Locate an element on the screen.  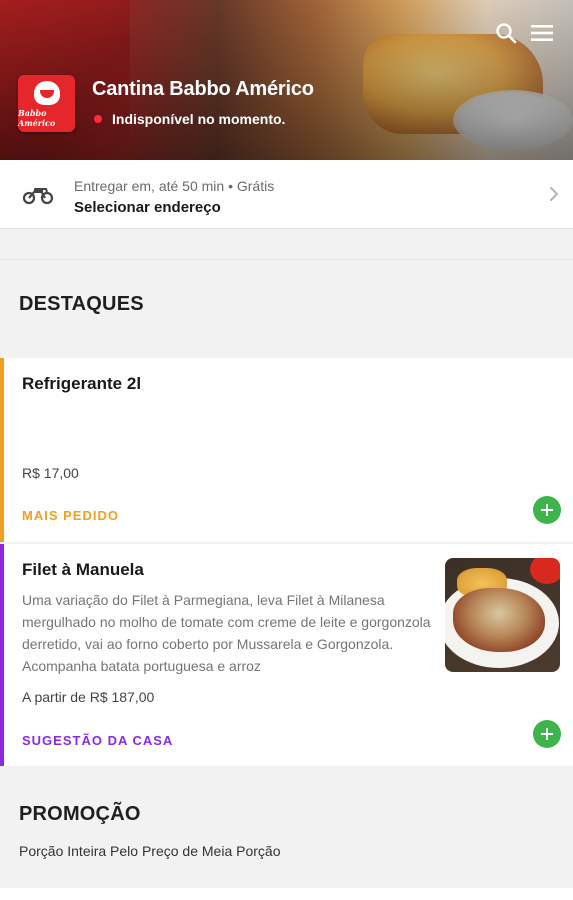
store-name: Cantina Babbo Américo is located at coordinates (203, 89).